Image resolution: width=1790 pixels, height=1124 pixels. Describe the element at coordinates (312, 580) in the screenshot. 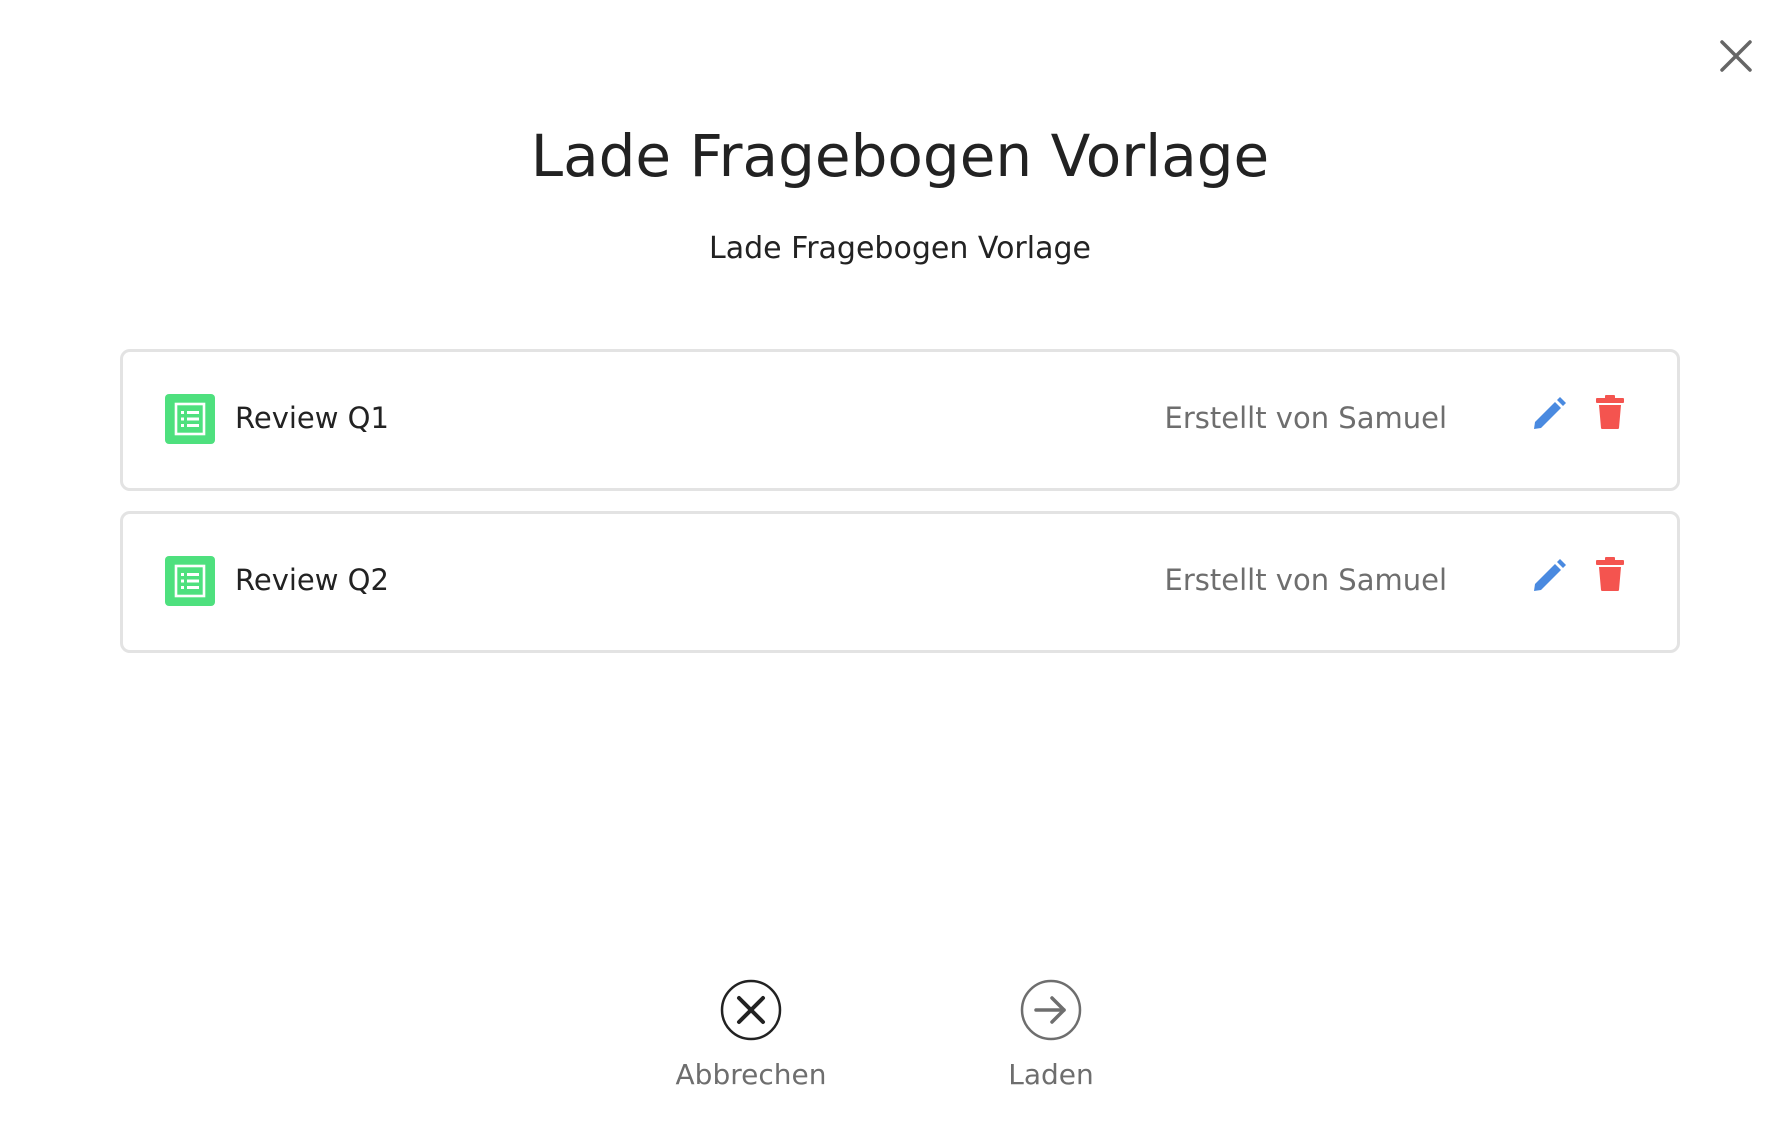

I see `template-name: Review Q2` at that location.